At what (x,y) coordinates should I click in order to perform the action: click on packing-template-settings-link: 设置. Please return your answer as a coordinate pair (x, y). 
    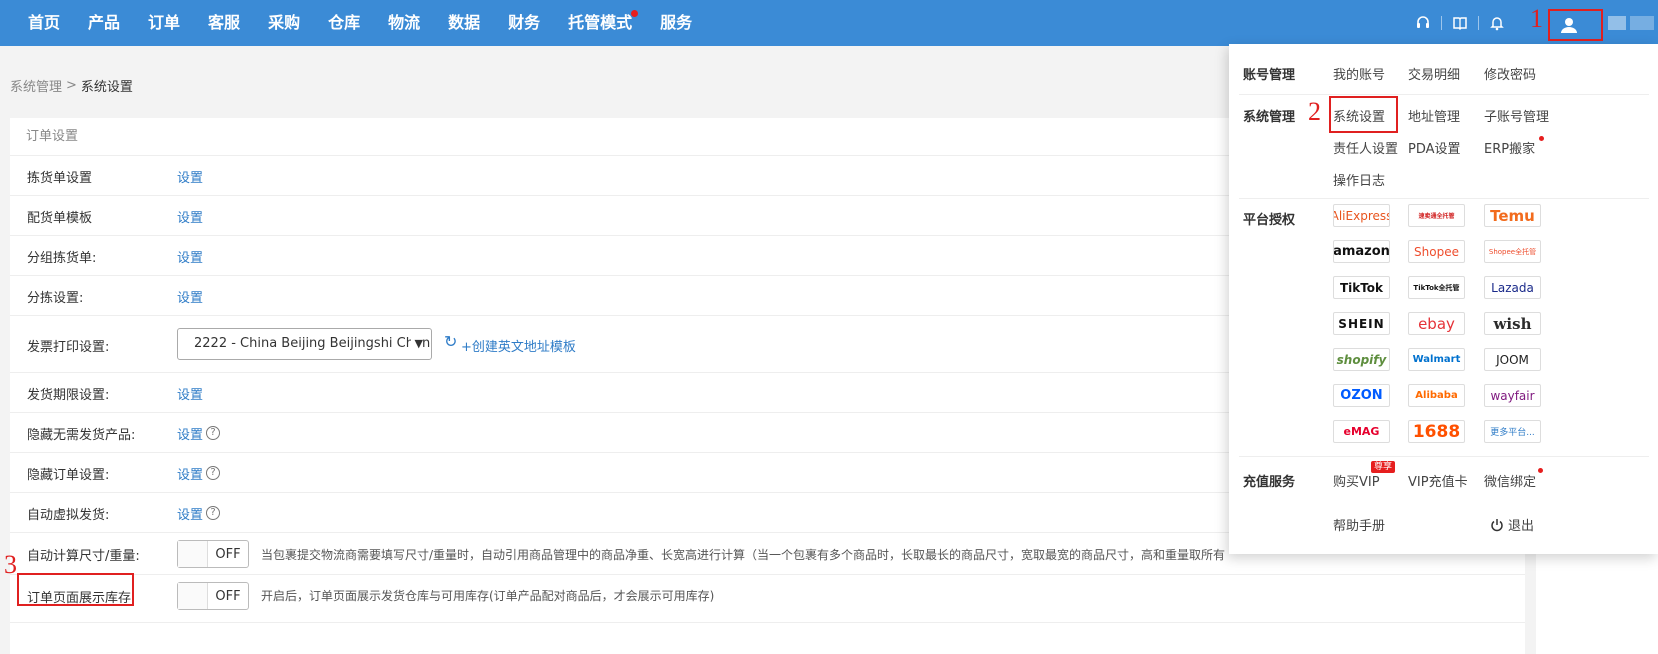
    Looking at the image, I should click on (190, 216).